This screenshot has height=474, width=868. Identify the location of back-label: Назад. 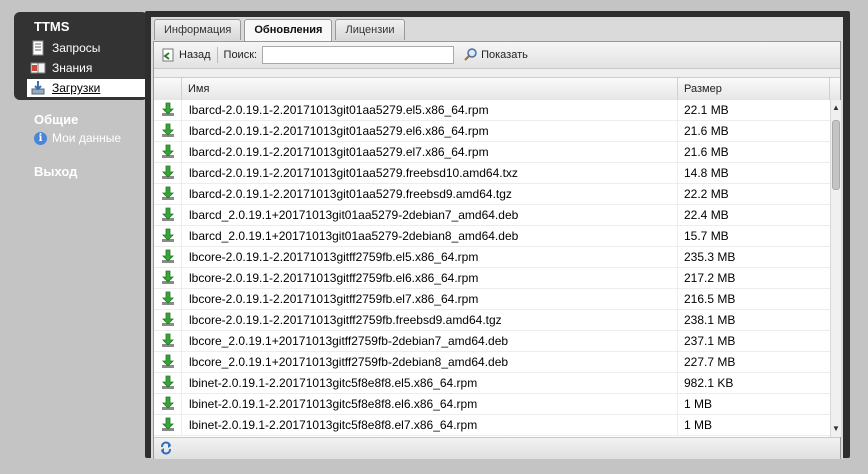
(195, 55).